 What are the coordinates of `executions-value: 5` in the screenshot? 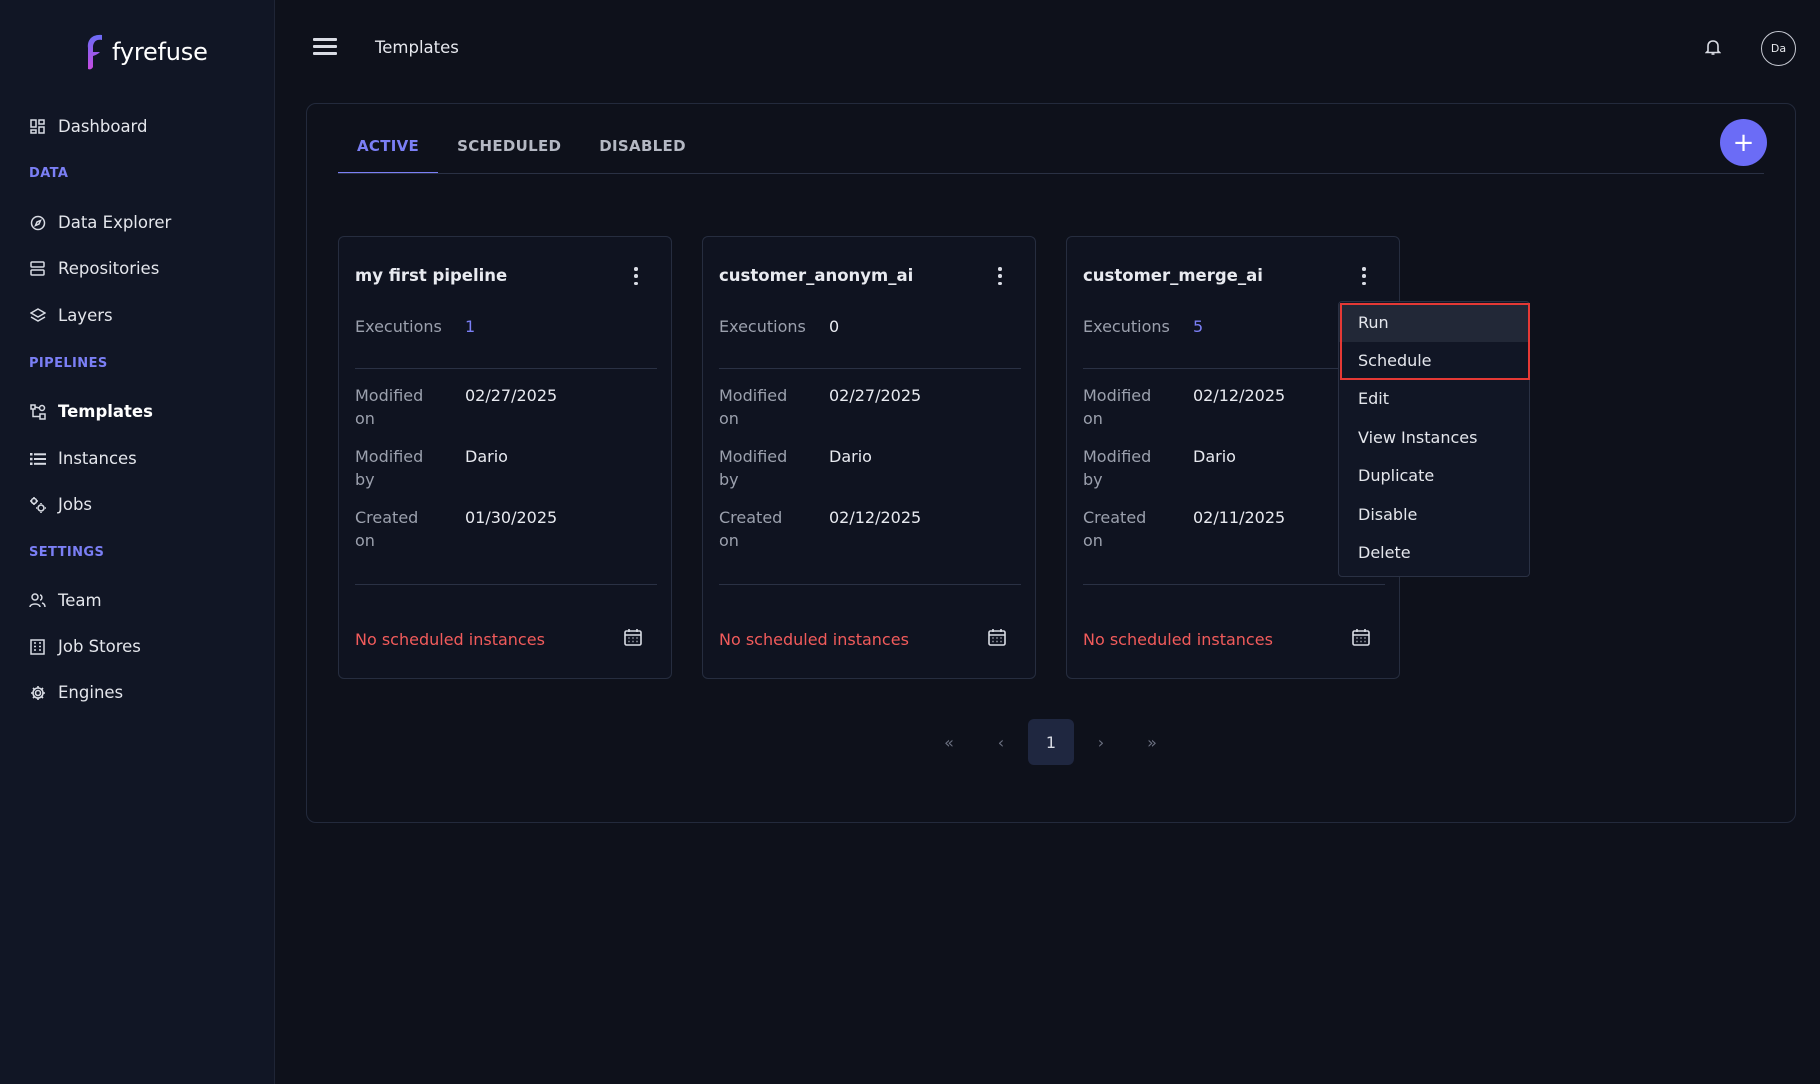 It's located at (1198, 326).